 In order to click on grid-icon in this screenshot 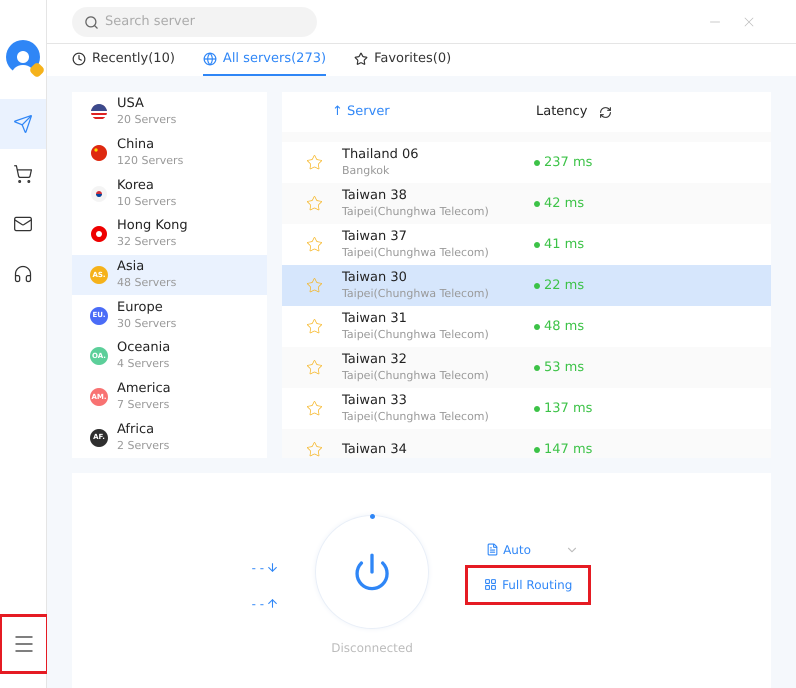, I will do `click(491, 584)`.